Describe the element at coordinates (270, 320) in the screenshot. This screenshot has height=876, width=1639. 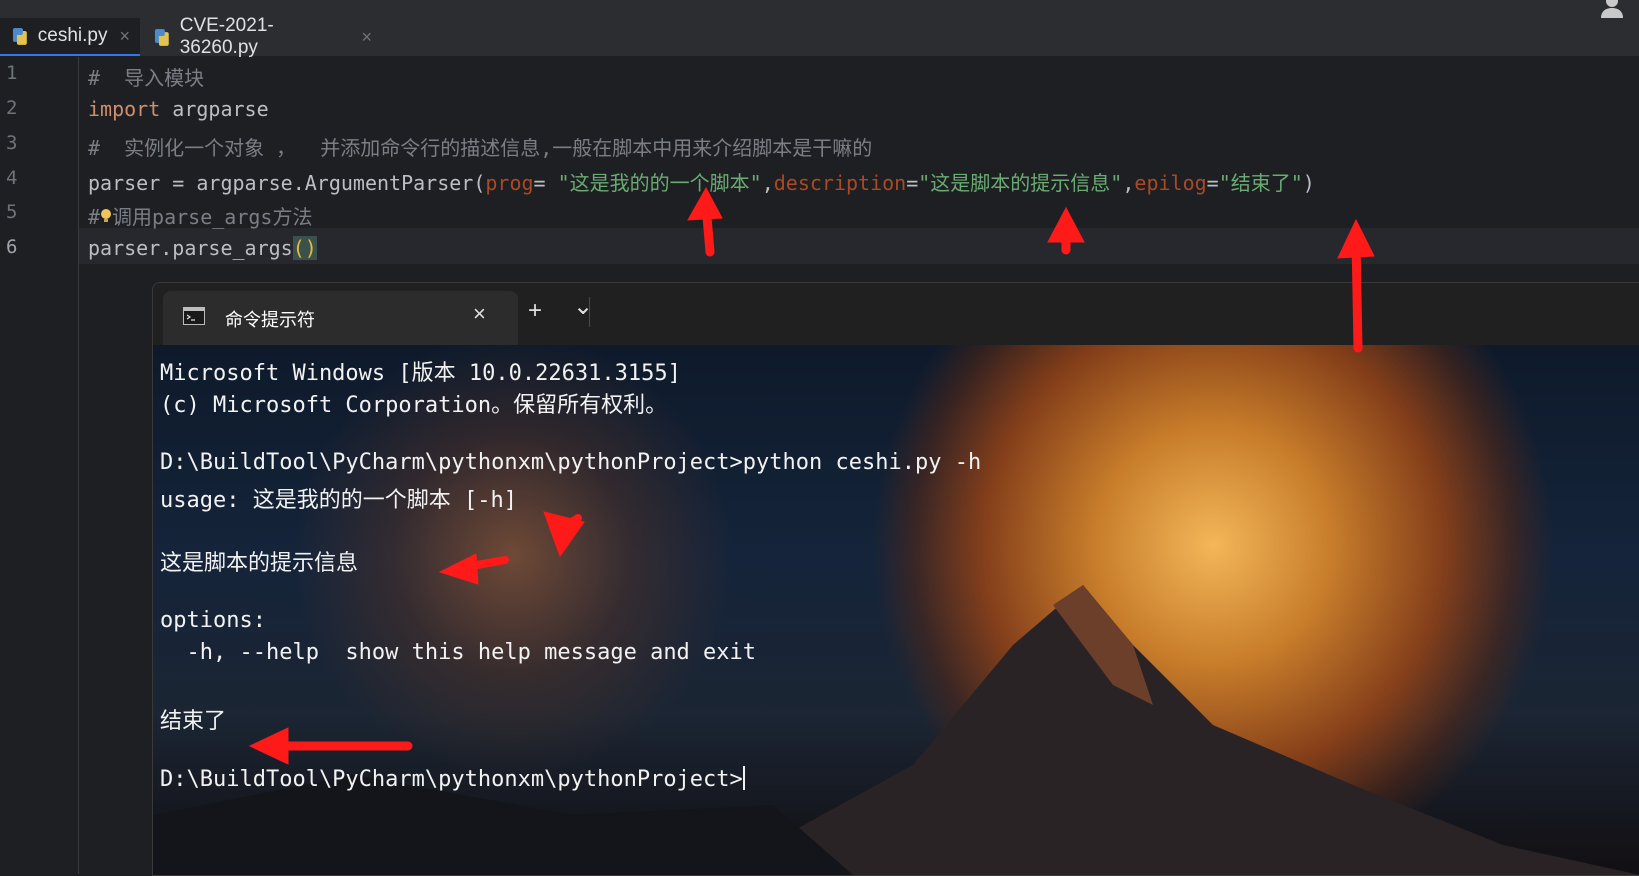
I see `terminal-tab-title: 命令提示符` at that location.